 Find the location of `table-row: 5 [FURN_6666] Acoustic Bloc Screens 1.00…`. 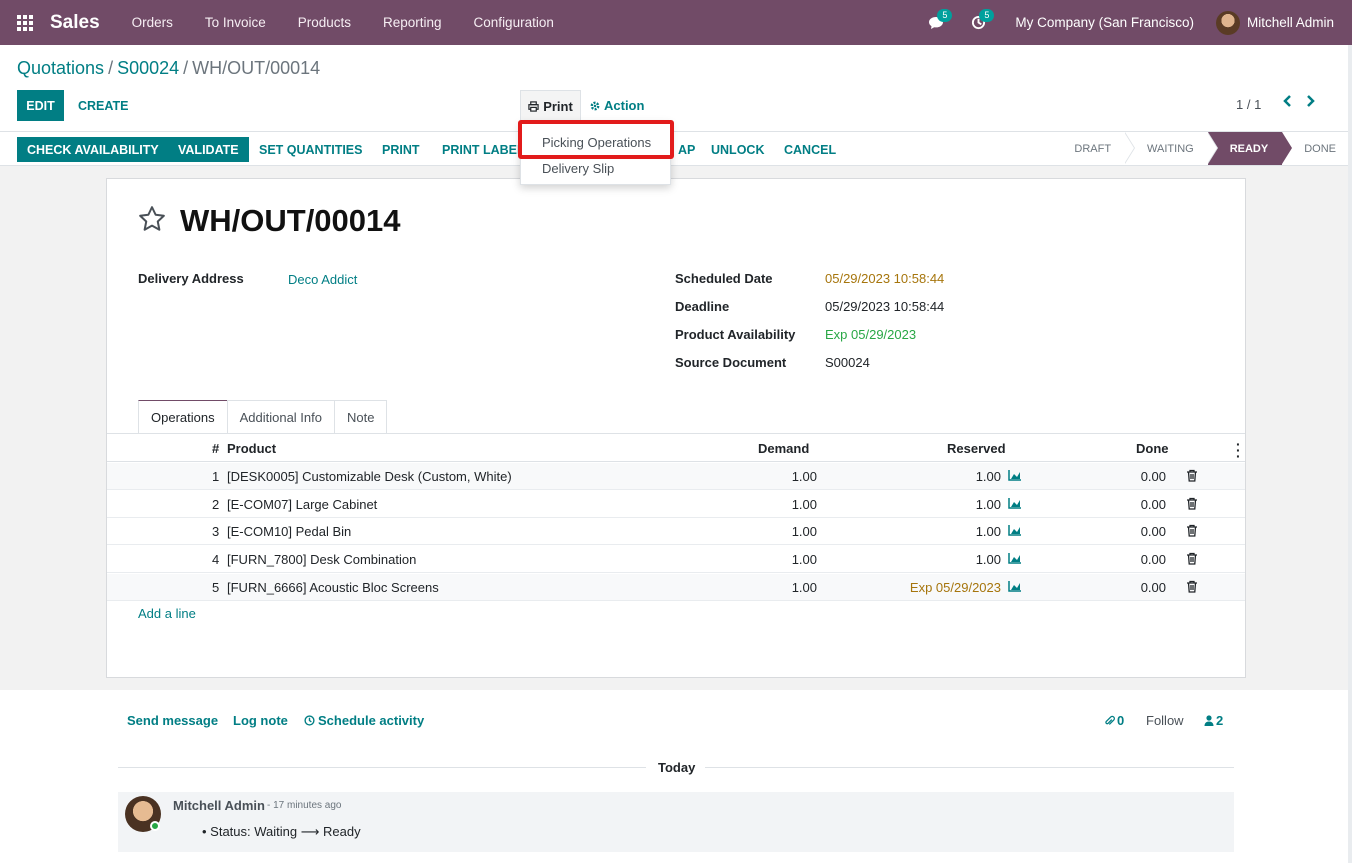

table-row: 5 [FURN_6666] Acoustic Bloc Screens 1.00… is located at coordinates (676, 587).